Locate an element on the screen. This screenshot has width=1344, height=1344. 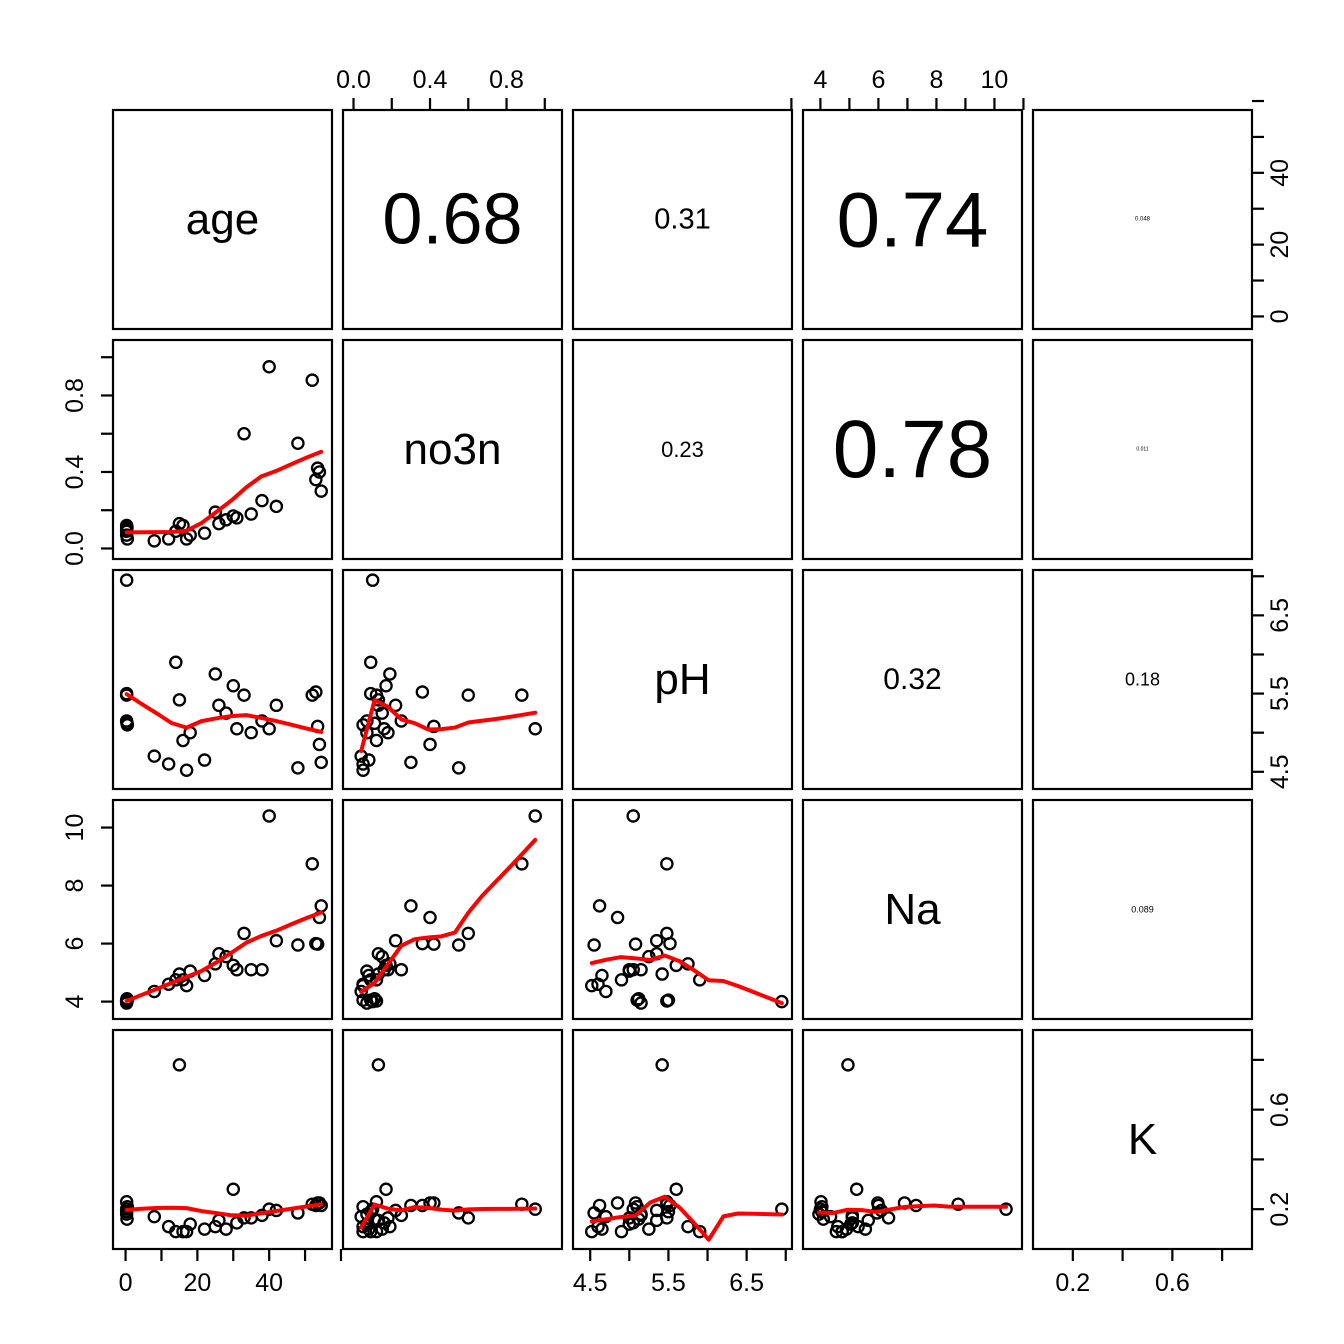
correlation-no3n-K: 0.011 is located at coordinates (1142, 450).